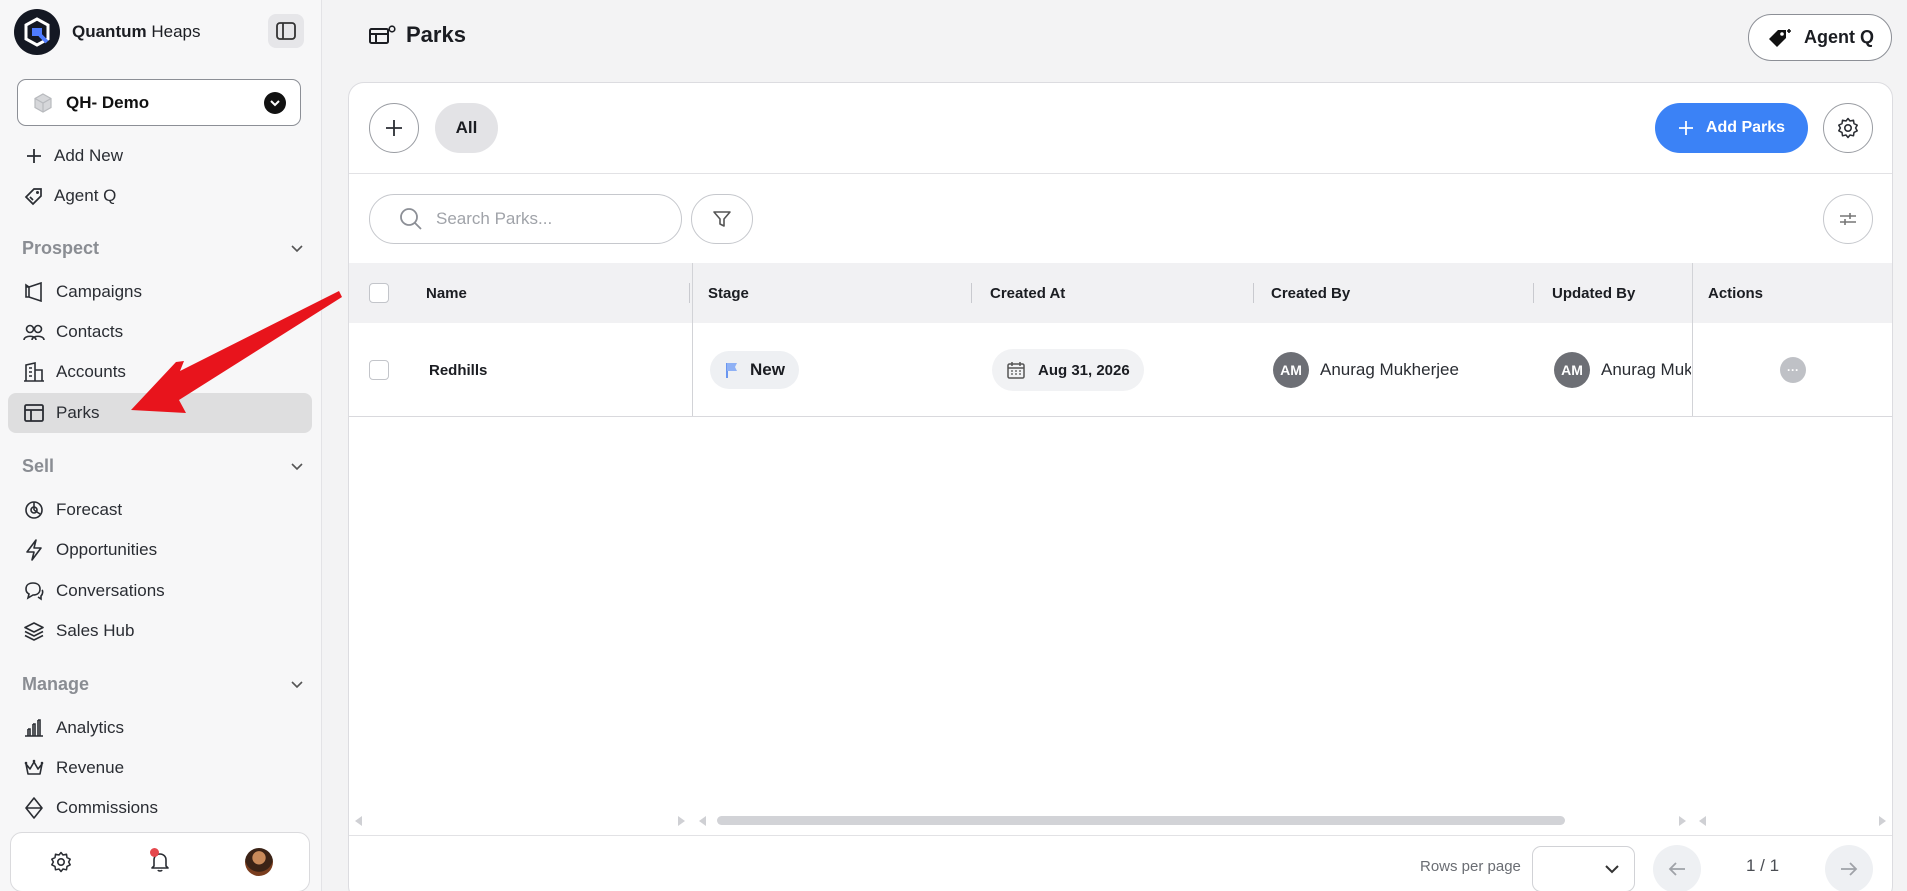  What do you see at coordinates (728, 293) in the screenshot?
I see `column-header-stage: Stage` at bounding box center [728, 293].